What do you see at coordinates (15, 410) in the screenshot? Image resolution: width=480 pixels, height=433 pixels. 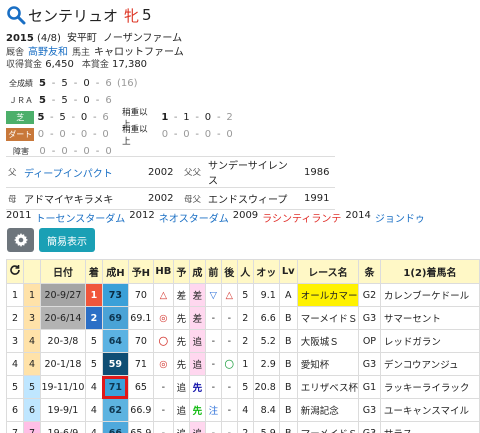 I see `row-number: 6` at bounding box center [15, 410].